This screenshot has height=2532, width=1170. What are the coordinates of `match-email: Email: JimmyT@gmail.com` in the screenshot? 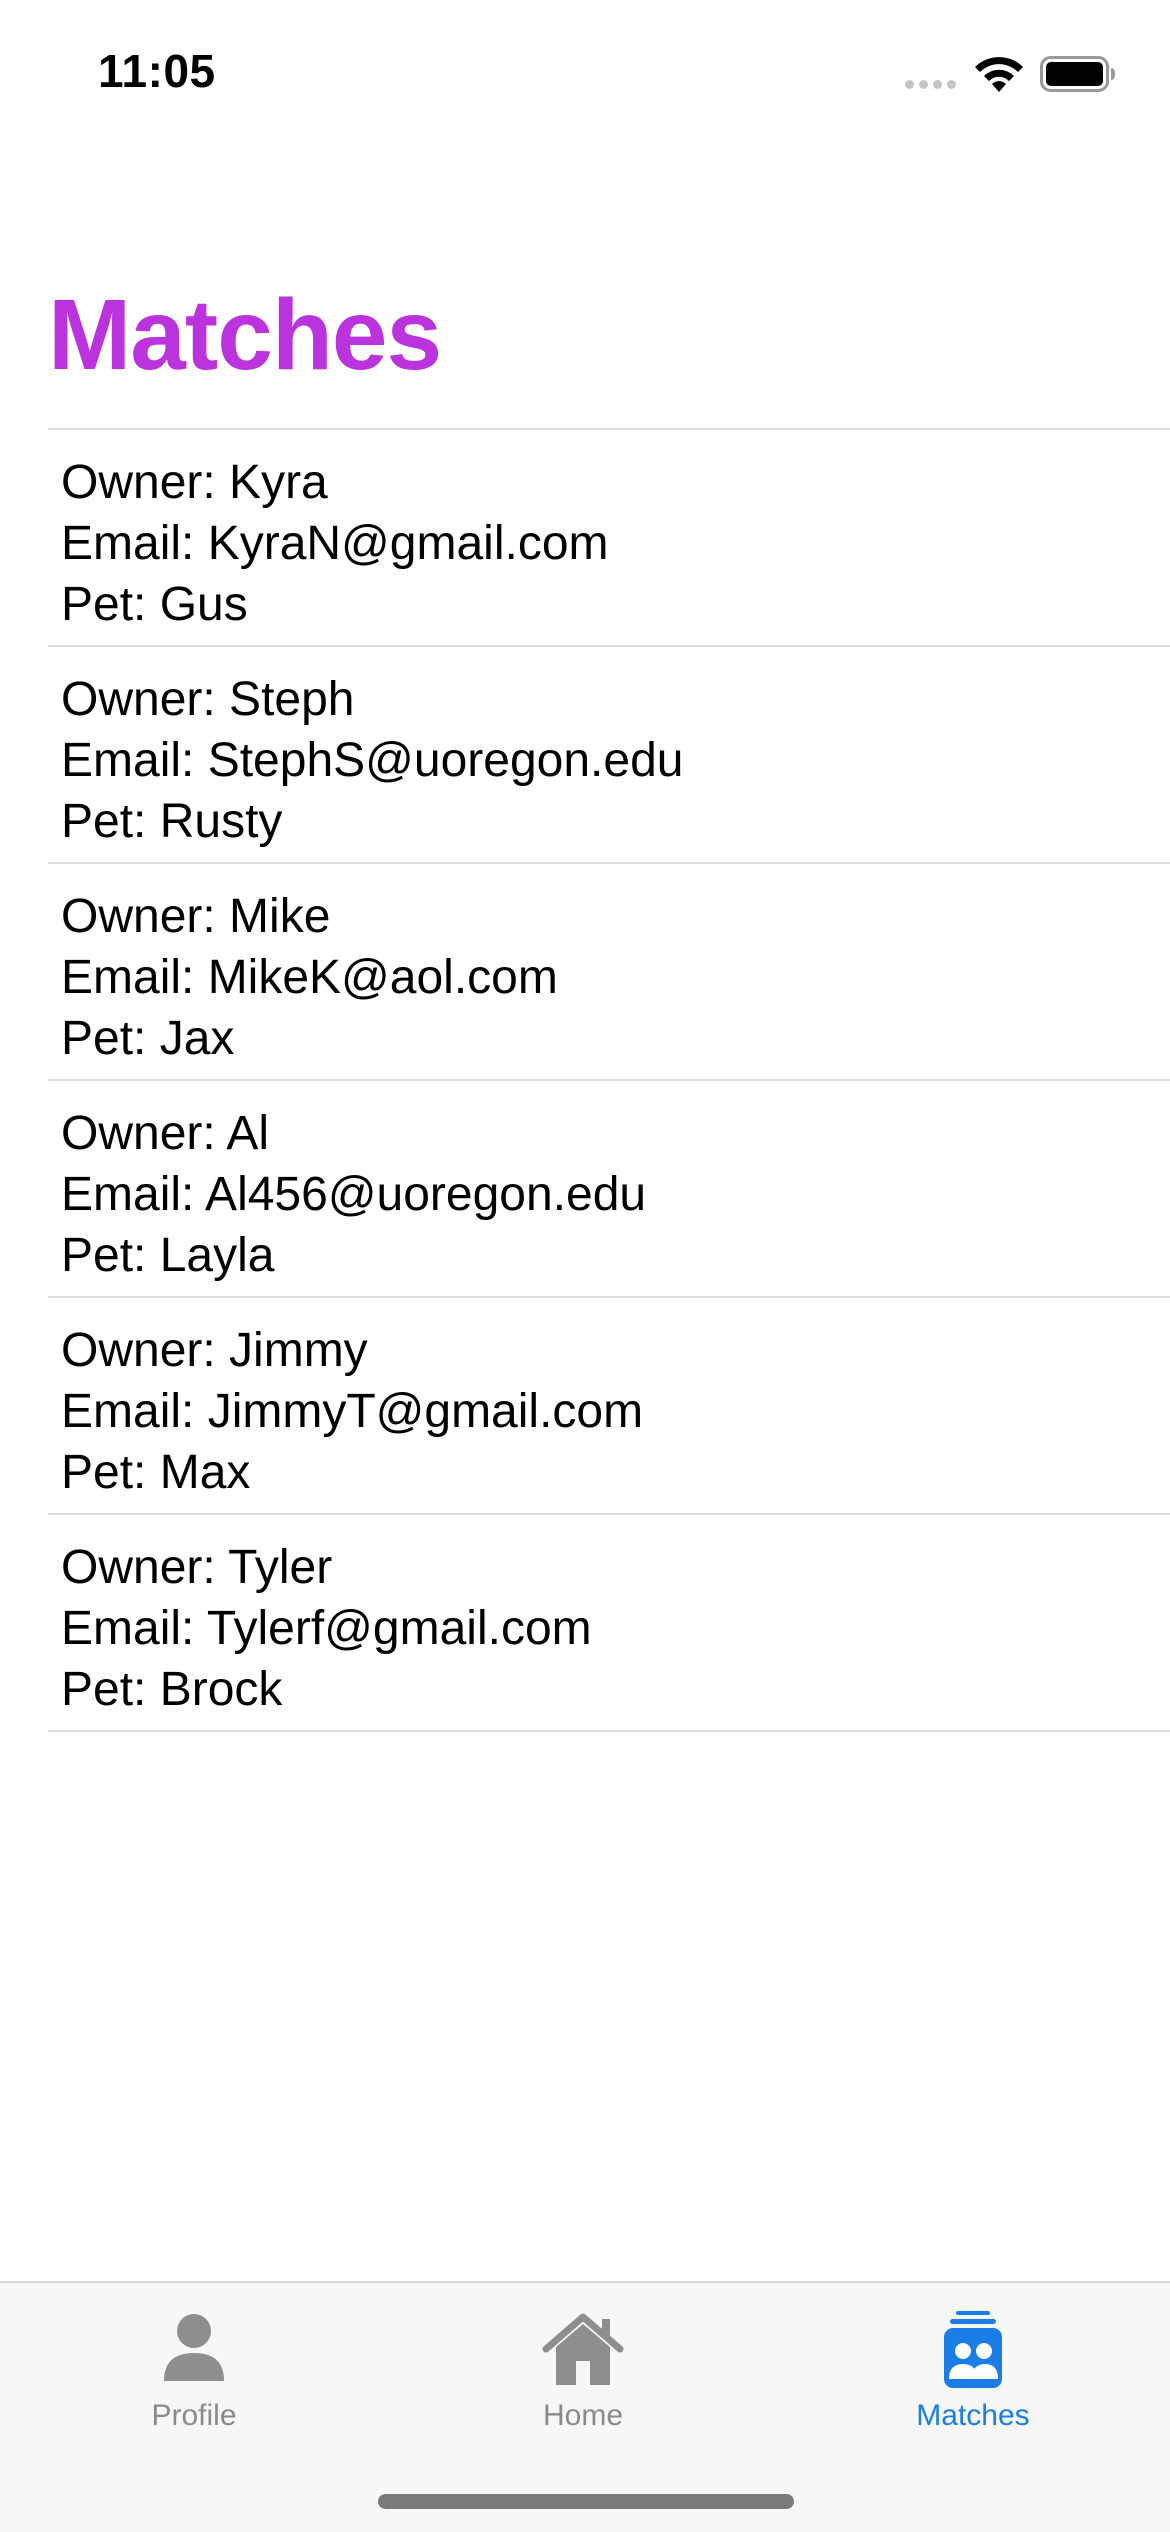 It's located at (352, 1411).